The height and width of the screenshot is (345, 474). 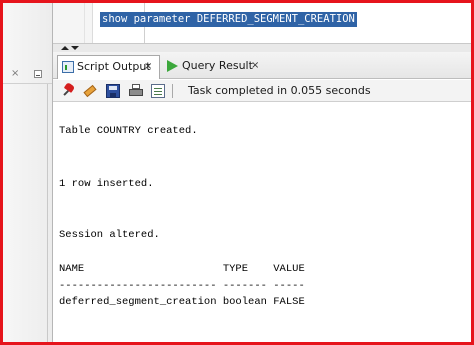 I want to click on collapse-up-icon, so click(x=65, y=48).